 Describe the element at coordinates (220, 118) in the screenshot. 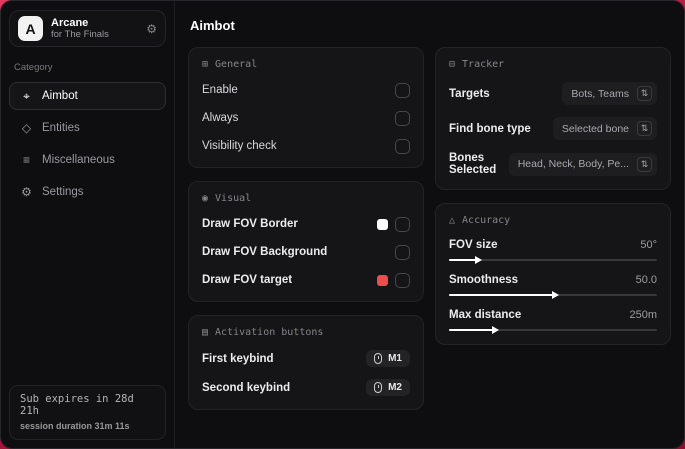

I see `row-label: Always` at that location.